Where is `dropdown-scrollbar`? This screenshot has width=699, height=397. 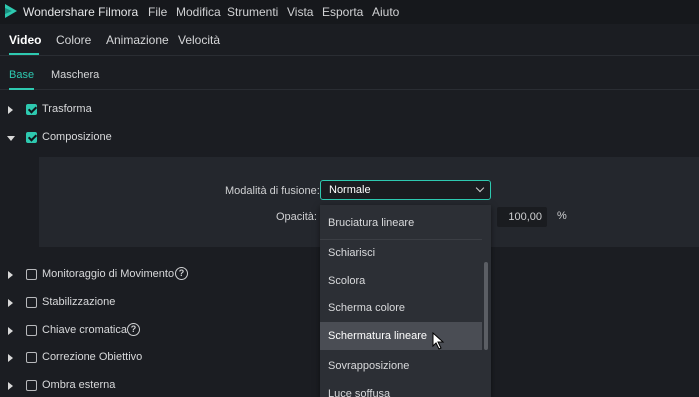 dropdown-scrollbar is located at coordinates (486, 306).